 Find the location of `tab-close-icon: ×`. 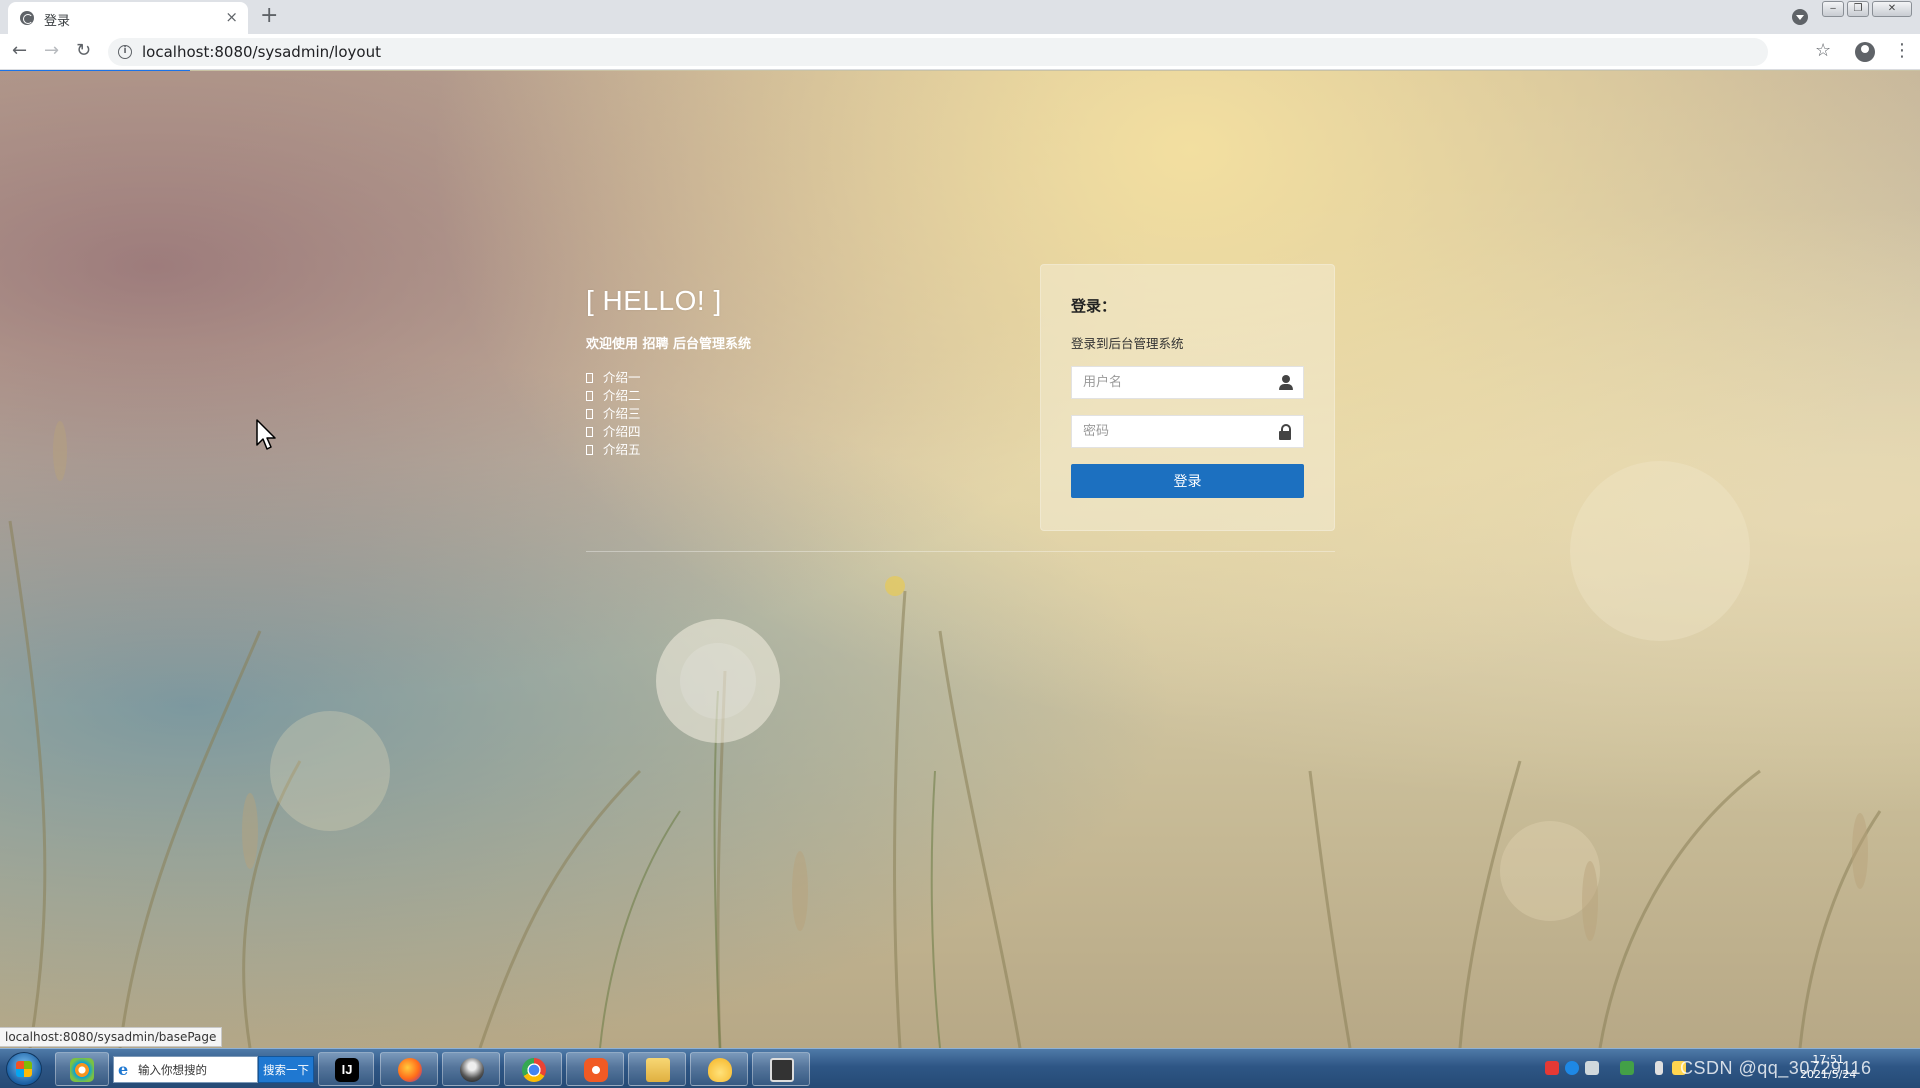

tab-close-icon: × is located at coordinates (231, 17).